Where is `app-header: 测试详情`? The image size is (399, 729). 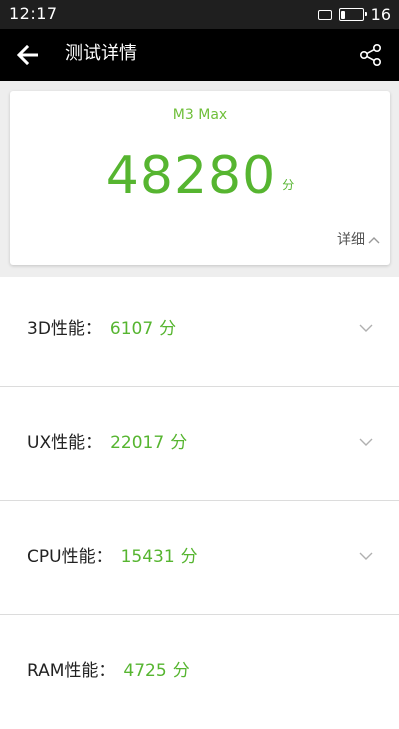
app-header: 测试详情 is located at coordinates (199, 55).